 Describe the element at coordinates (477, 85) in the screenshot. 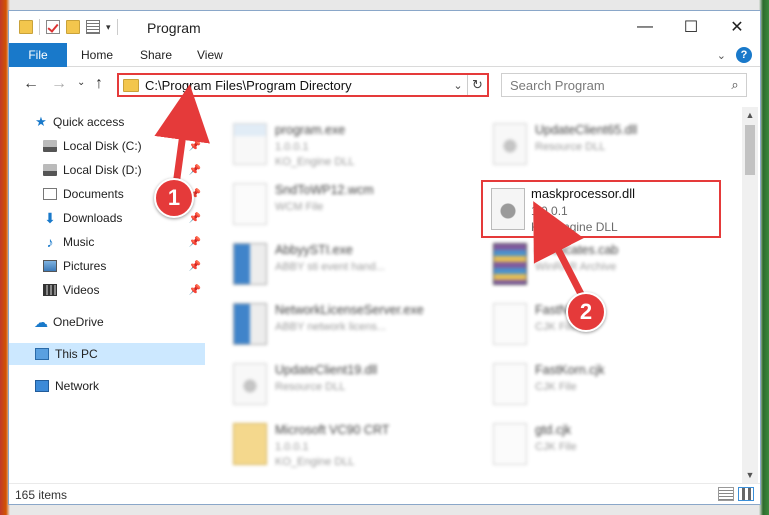

I see `refresh-icon: ↻` at that location.